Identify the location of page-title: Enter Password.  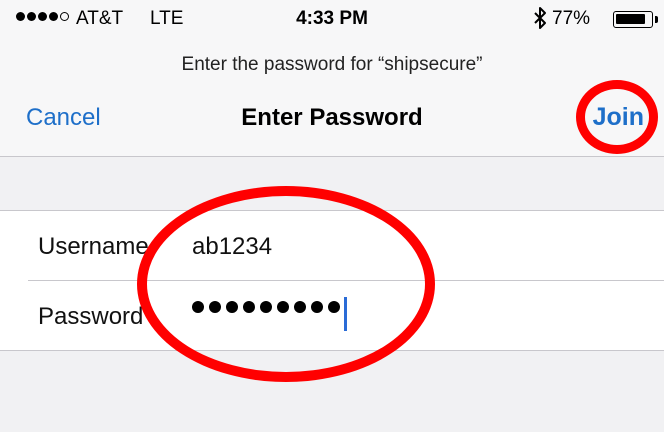
(332, 117).